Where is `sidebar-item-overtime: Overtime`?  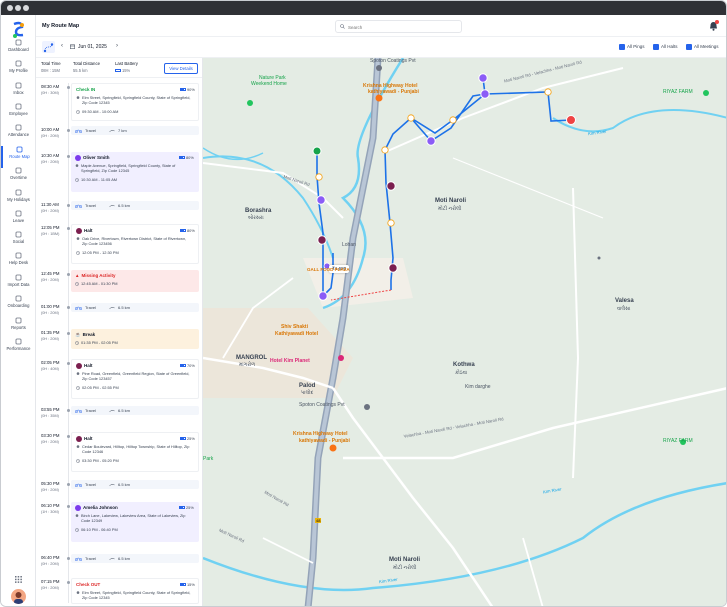
sidebar-item-overtime: Overtime is located at coordinates (18, 178).